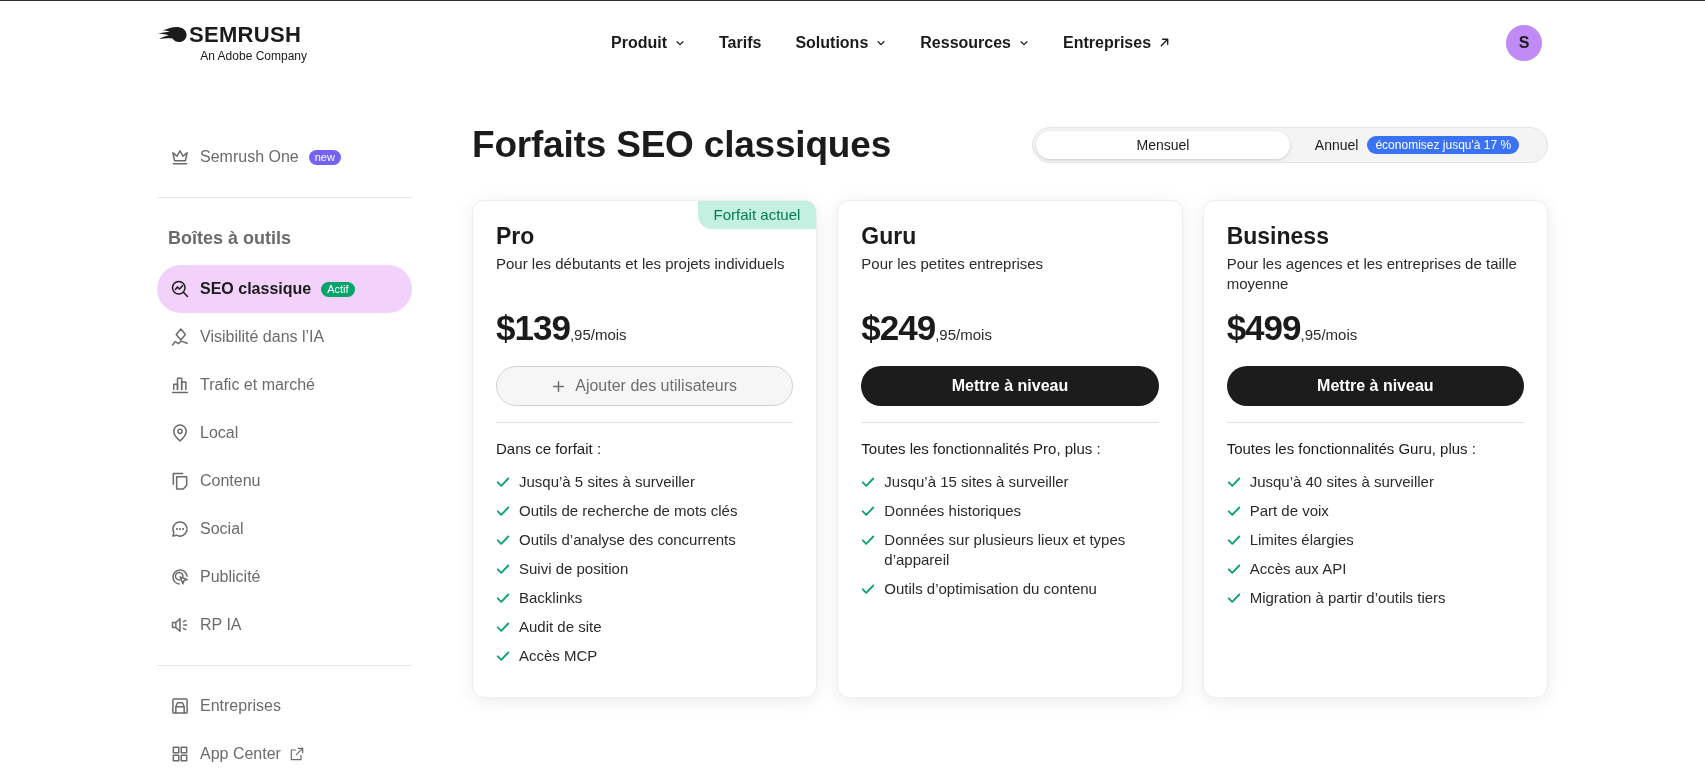  Describe the element at coordinates (627, 540) in the screenshot. I see `feature-item: Outils d’analyse des concurrents` at that location.